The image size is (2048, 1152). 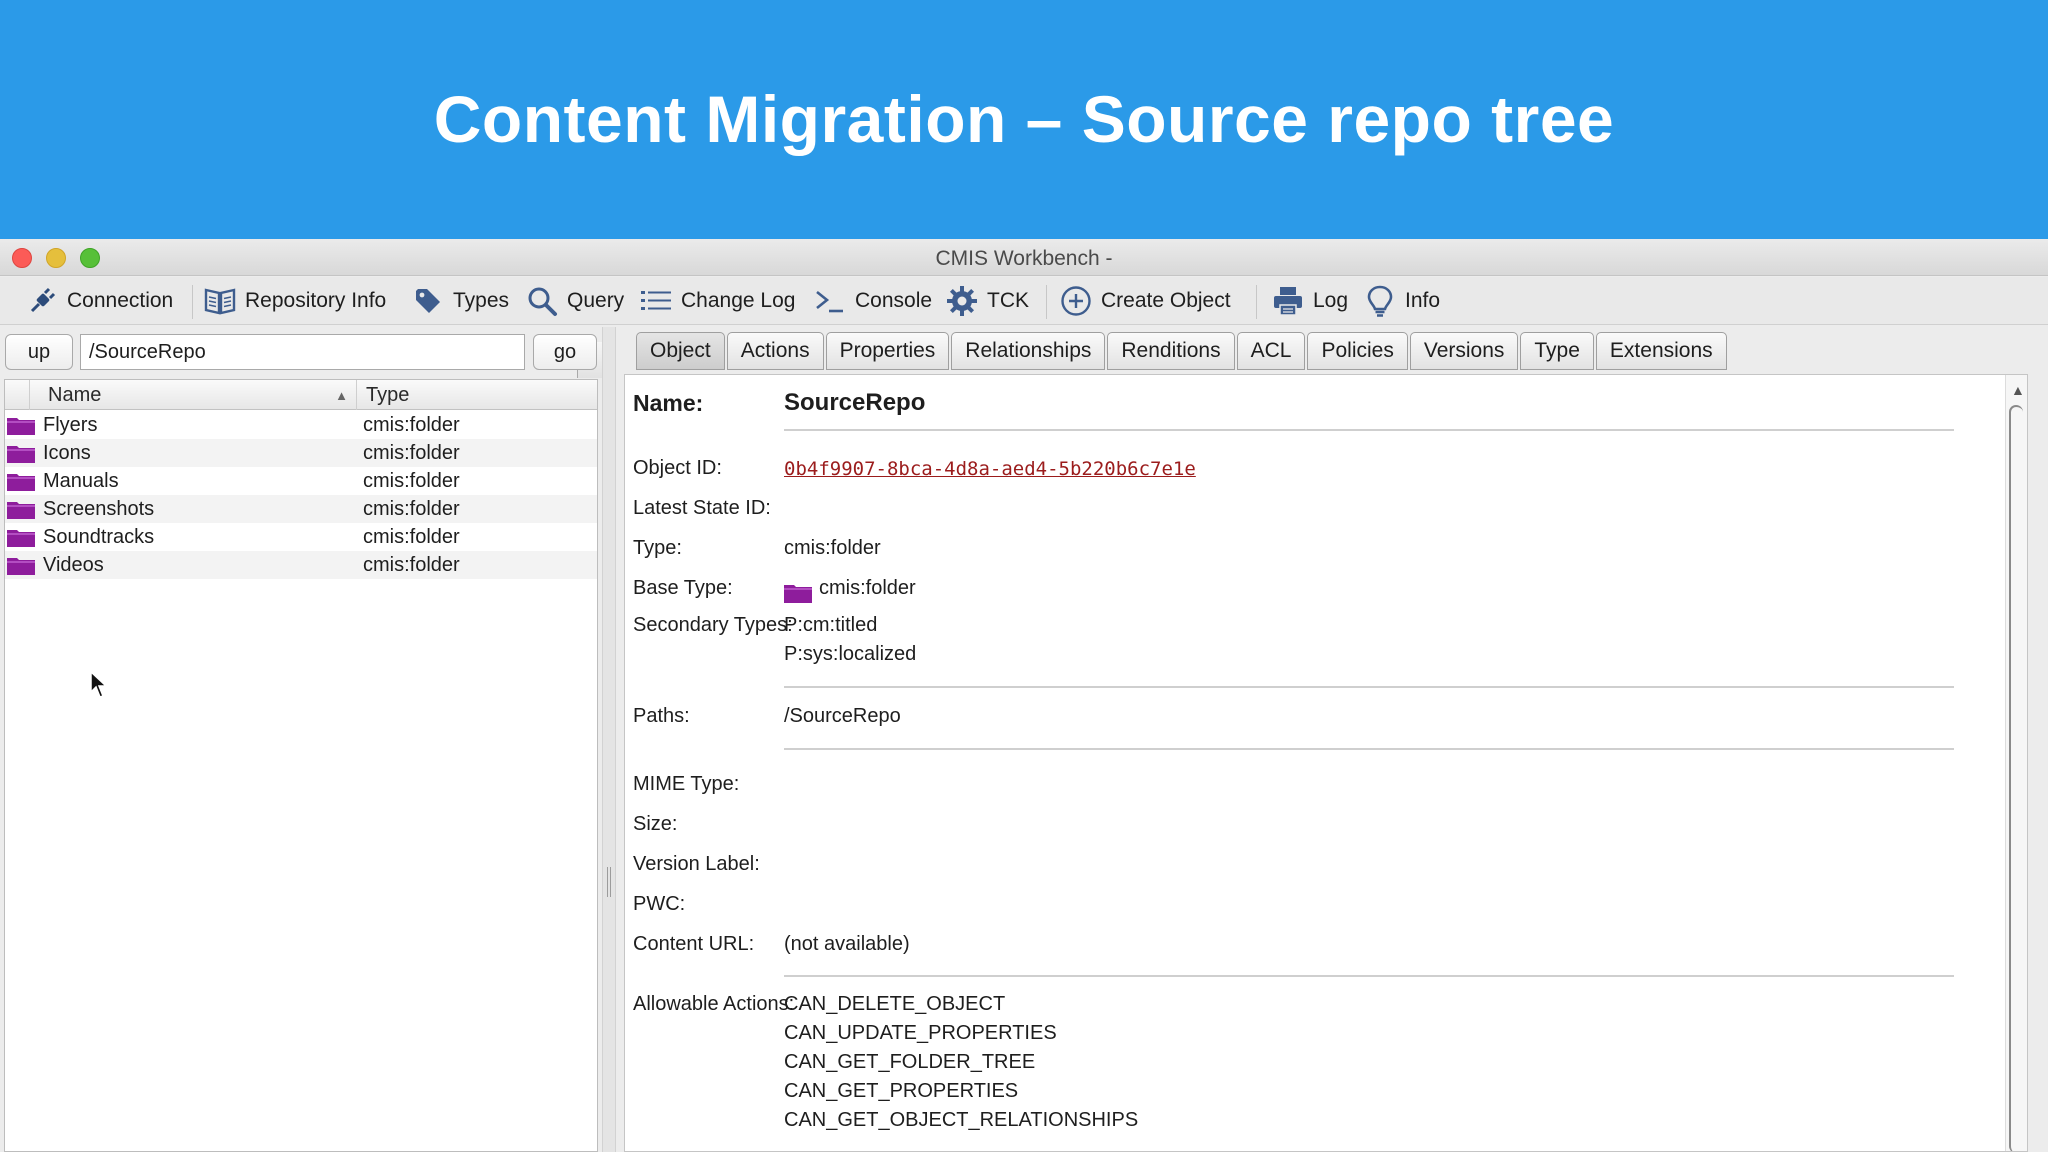 What do you see at coordinates (1661, 351) in the screenshot?
I see `tab-extensions: Extensions` at bounding box center [1661, 351].